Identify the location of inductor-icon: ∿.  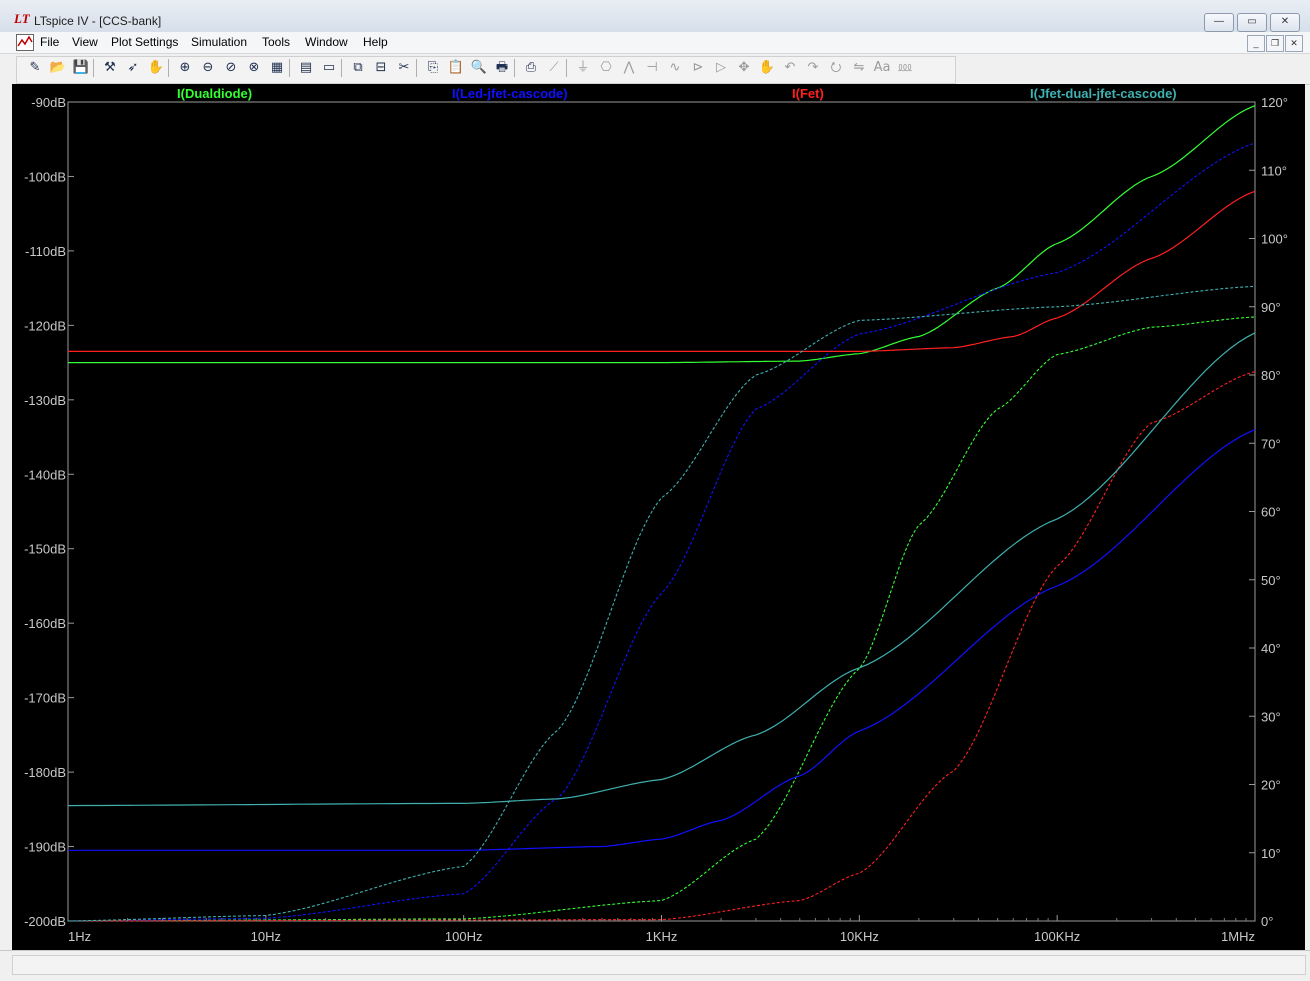
(675, 68).